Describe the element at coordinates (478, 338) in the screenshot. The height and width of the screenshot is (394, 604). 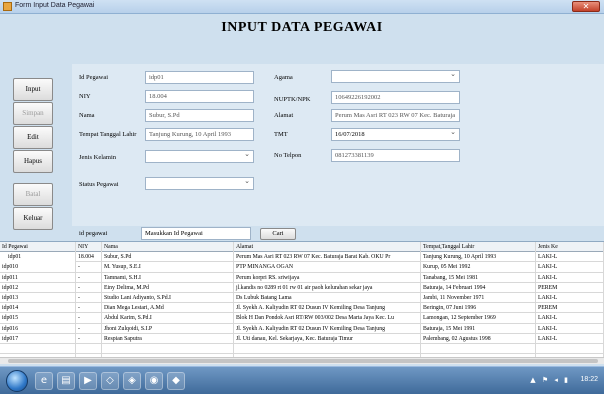
I see `table-cell: Palembang, 02 Agustus 1998` at that location.